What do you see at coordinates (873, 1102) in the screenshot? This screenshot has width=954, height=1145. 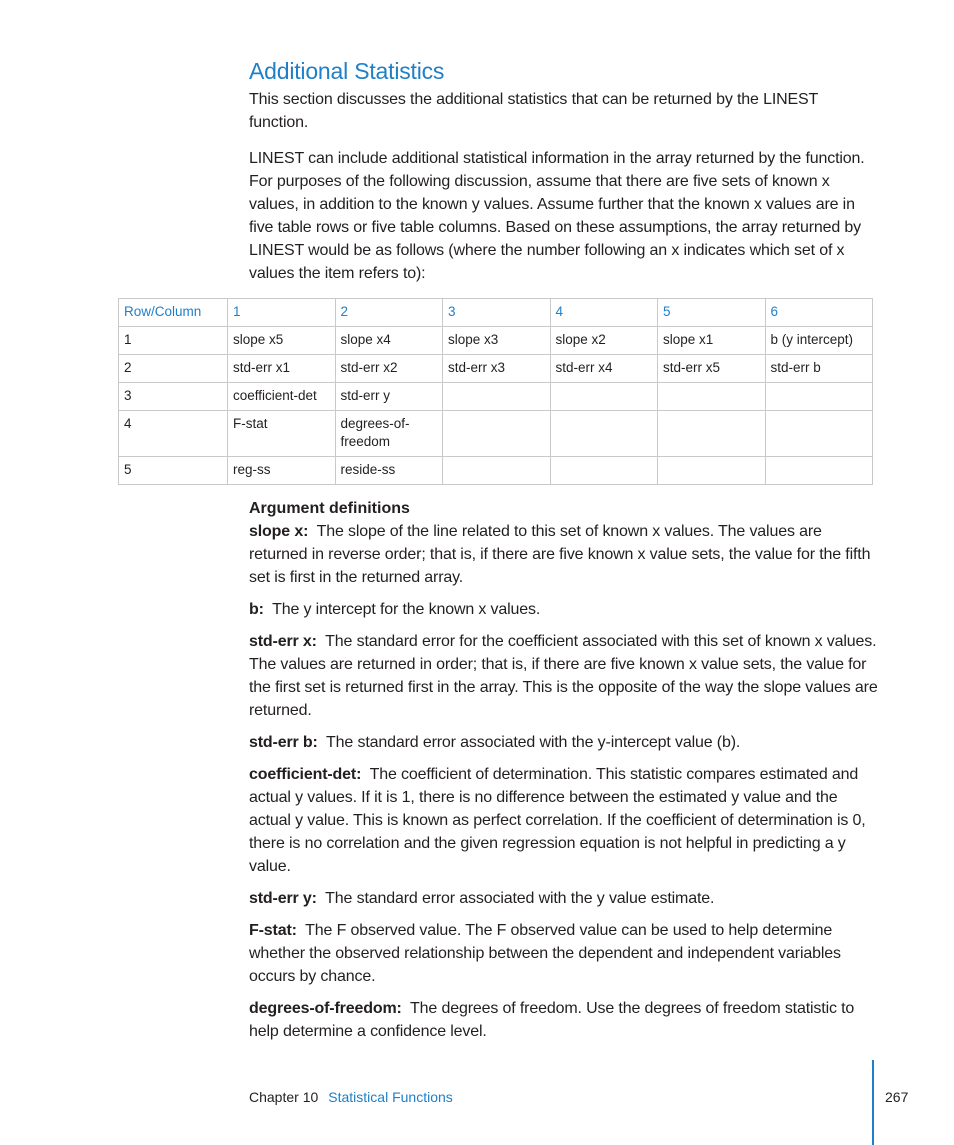 I see `footer-divider` at bounding box center [873, 1102].